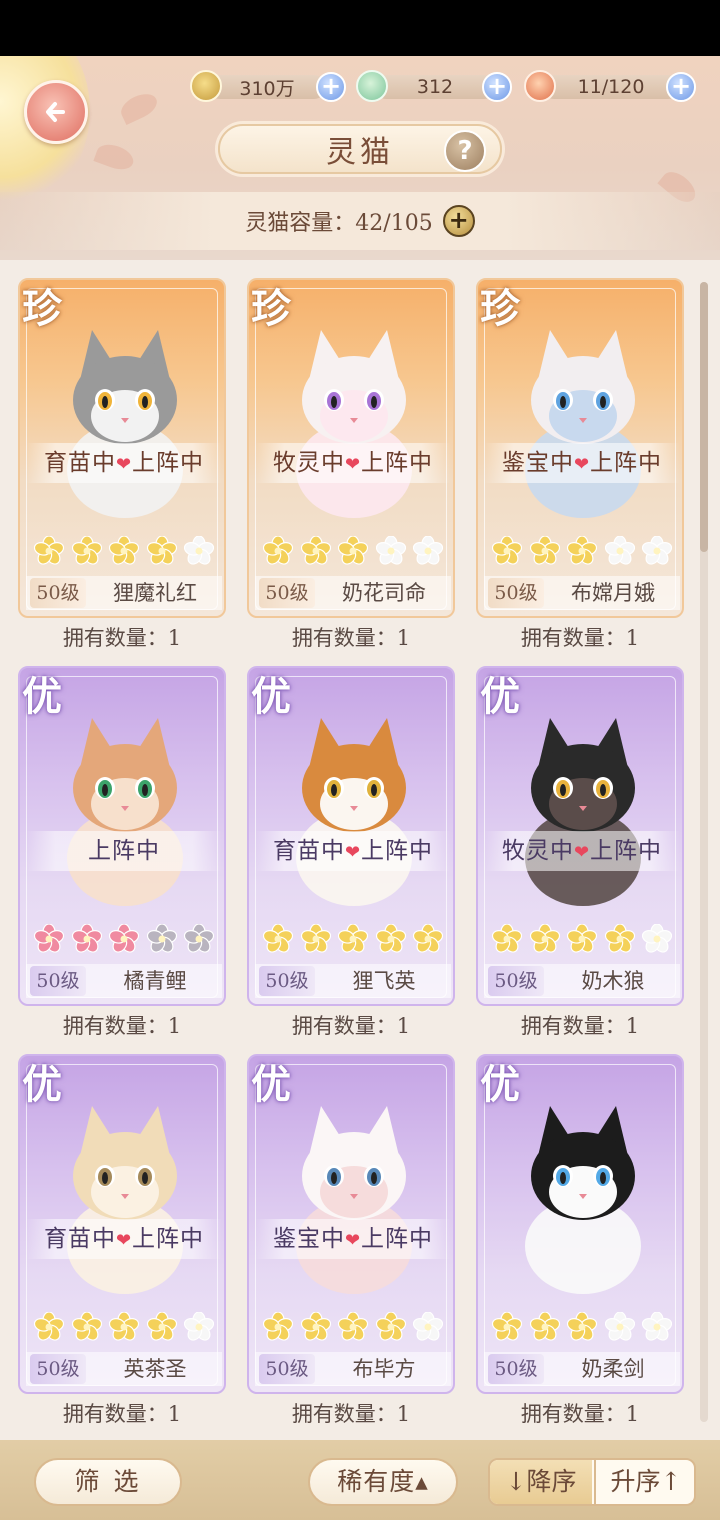  Describe the element at coordinates (541, 1482) in the screenshot. I see `descending-button: ↓降序` at that location.